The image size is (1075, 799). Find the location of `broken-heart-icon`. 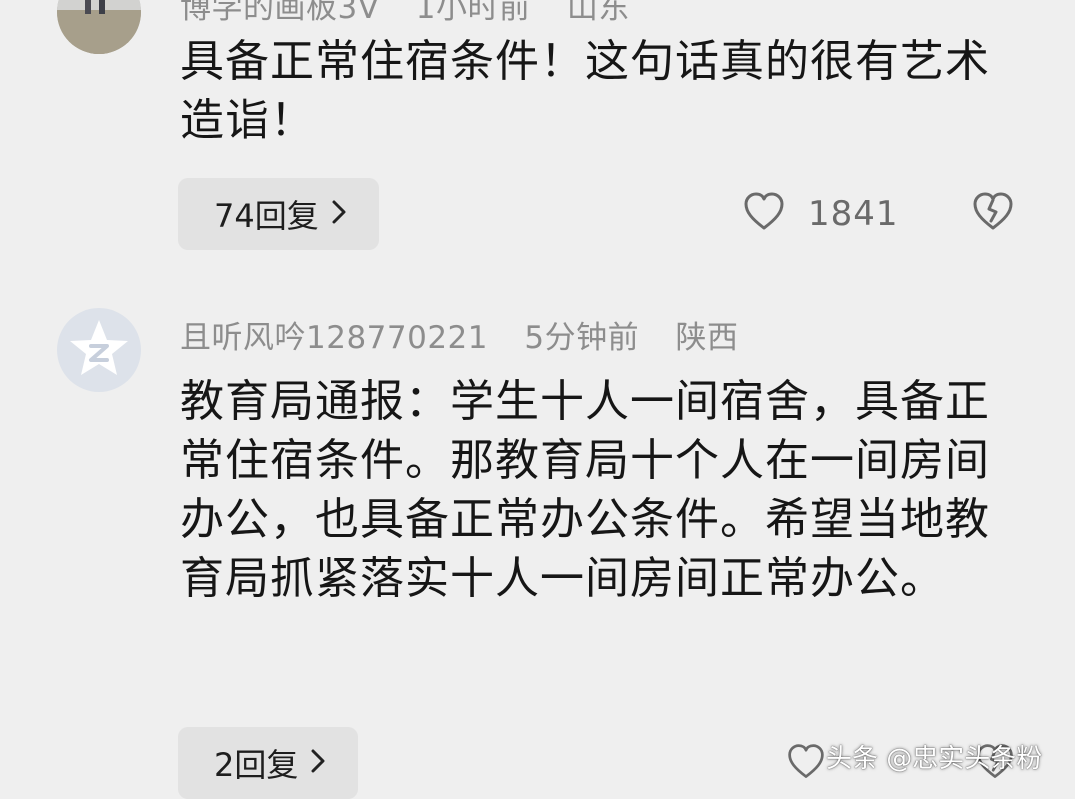

broken-heart-icon is located at coordinates (993, 214).